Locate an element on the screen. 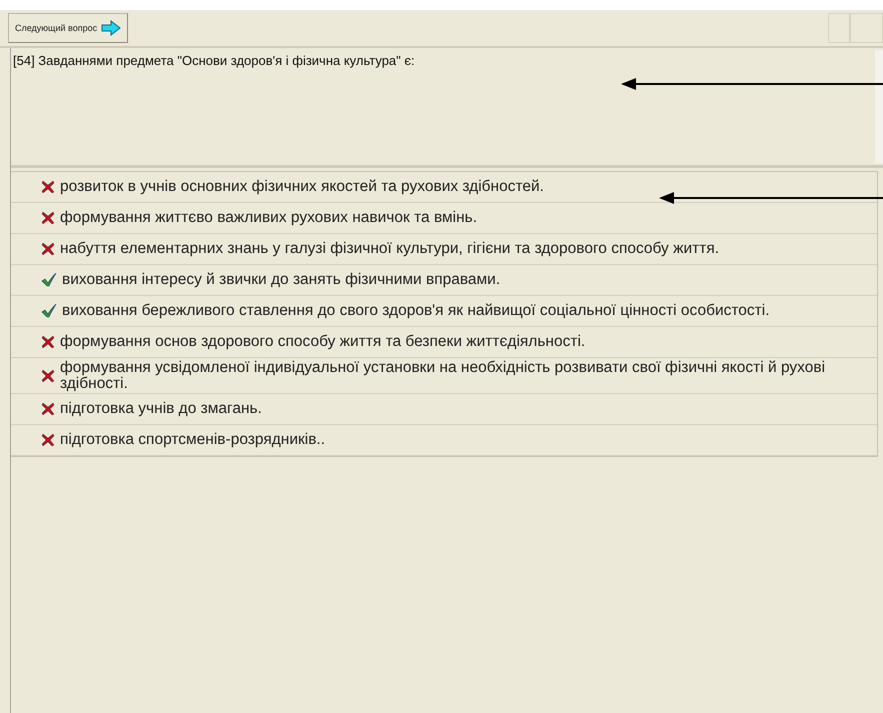 The height and width of the screenshot is (713, 883). answer-row: виховання інтересу й звички до занять фізичними вправами. is located at coordinates (444, 280).